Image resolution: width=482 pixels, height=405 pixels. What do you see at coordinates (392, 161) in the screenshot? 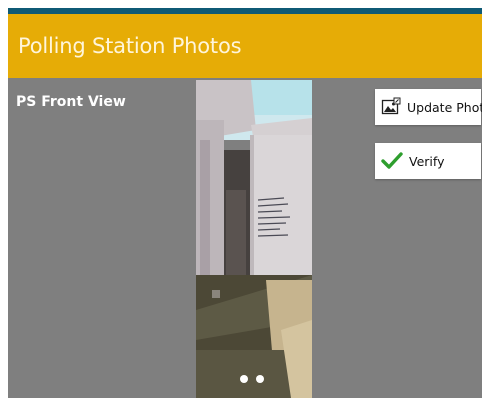
I see `checkmark-icon` at bounding box center [392, 161].